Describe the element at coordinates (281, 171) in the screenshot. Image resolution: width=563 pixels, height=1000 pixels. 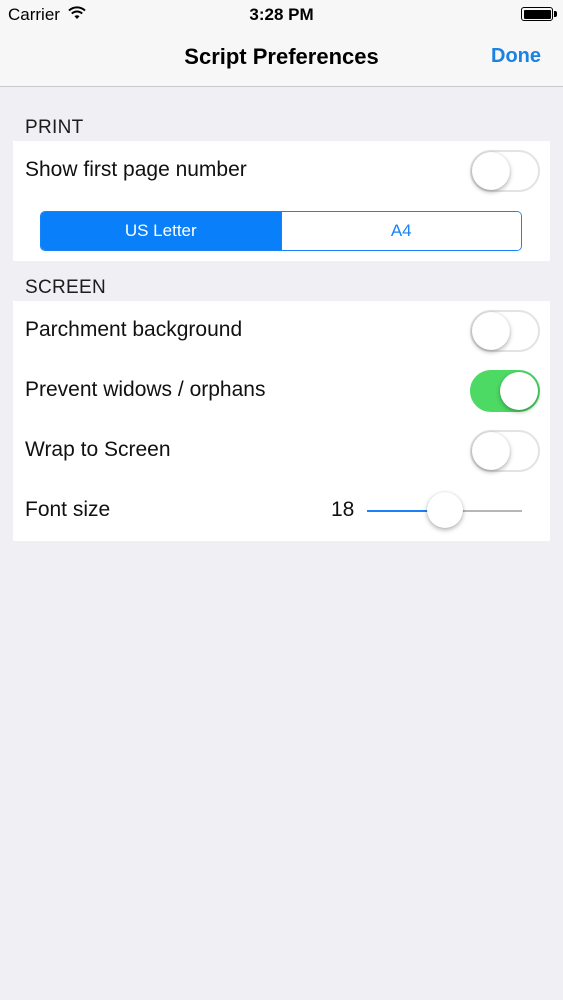
I see `show-first-page-number-row: Show first page number` at that location.